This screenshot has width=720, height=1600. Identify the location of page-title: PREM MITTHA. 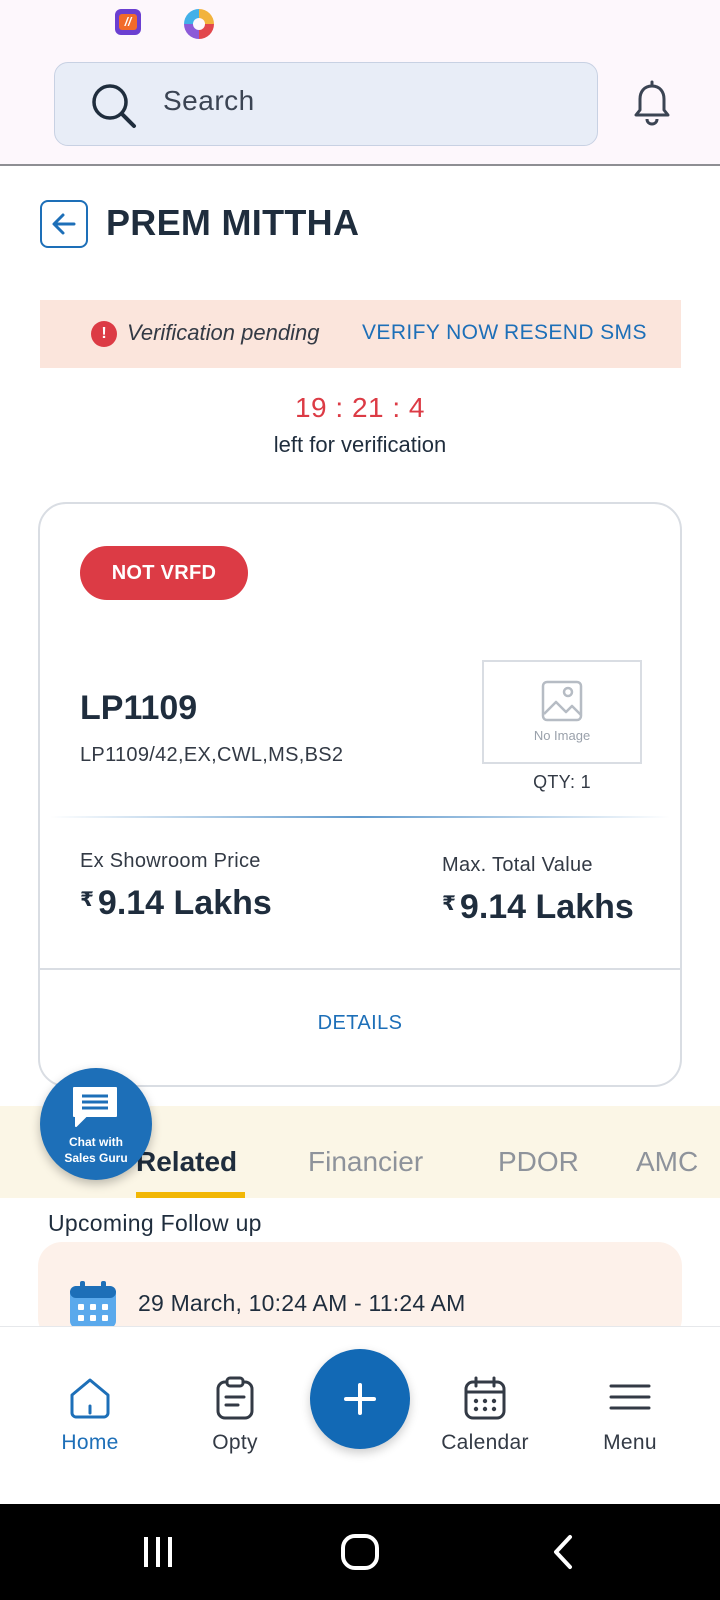
(233, 222).